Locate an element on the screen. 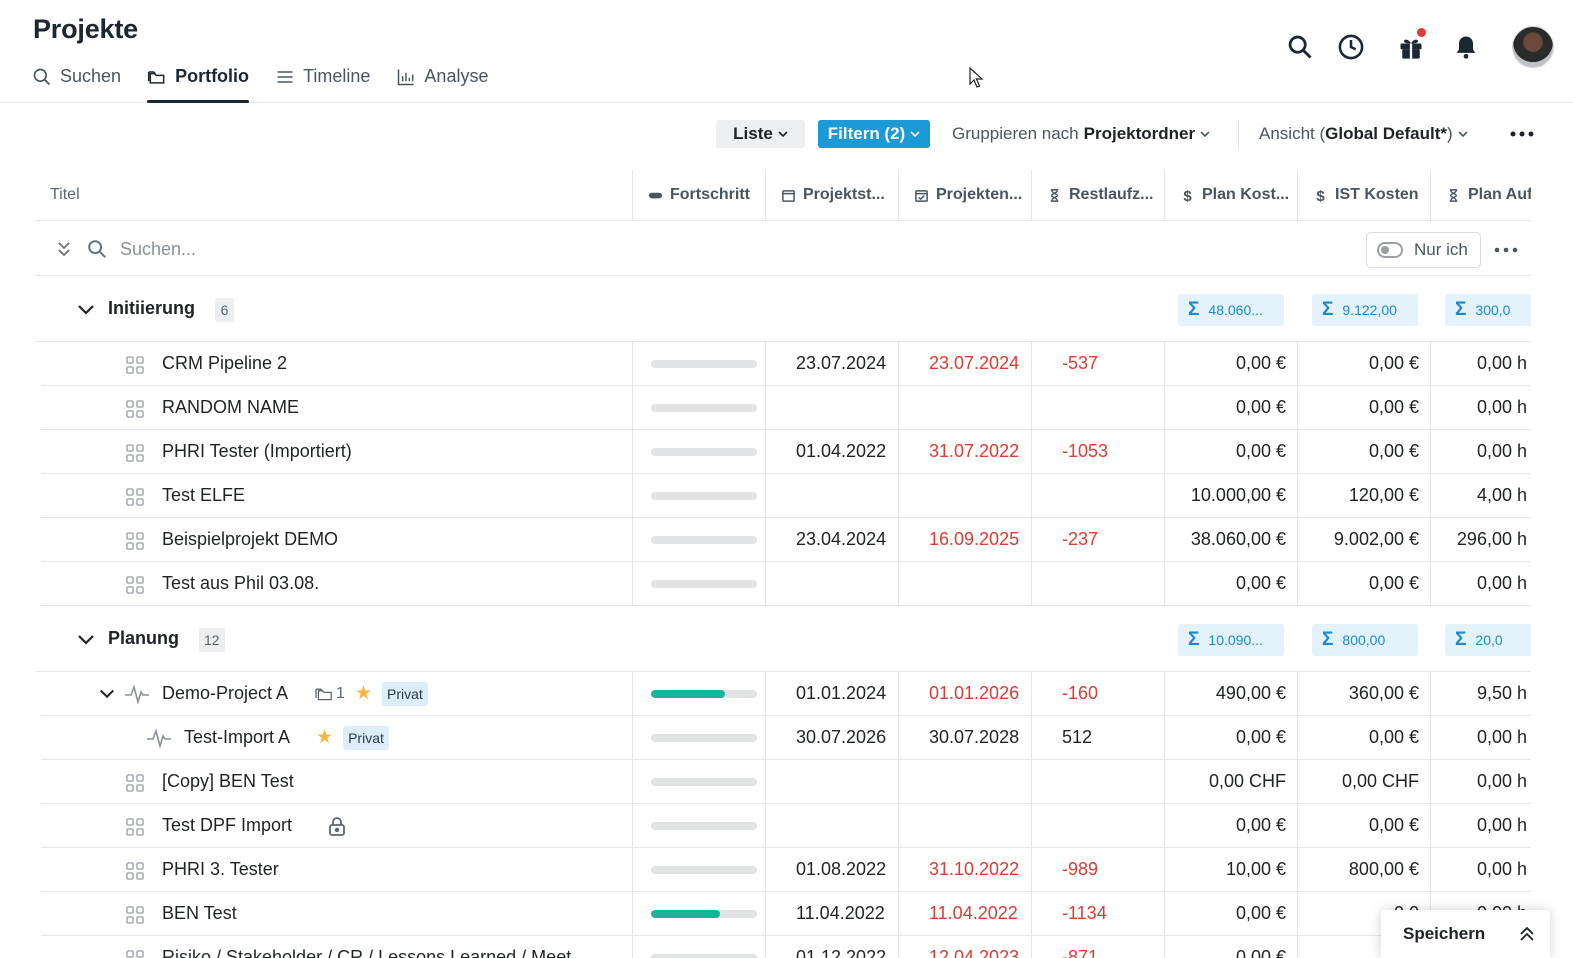 This screenshot has height=958, width=1573. tab-portfolio: Portfolio is located at coordinates (198, 82).